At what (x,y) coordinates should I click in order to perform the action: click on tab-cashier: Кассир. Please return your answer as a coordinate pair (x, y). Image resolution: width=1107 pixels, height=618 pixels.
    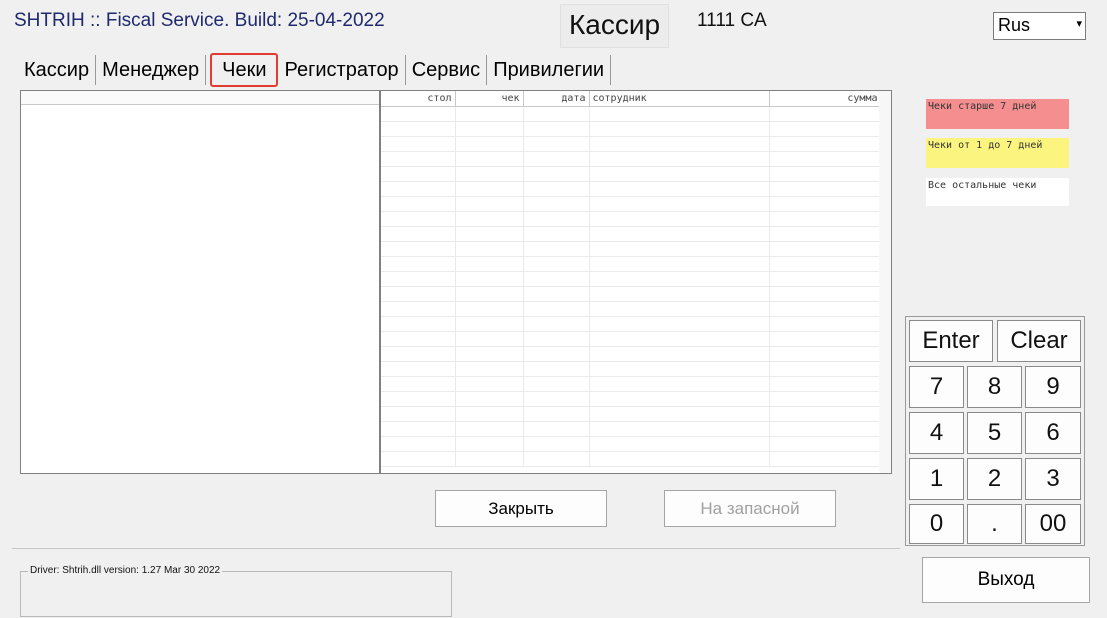
    Looking at the image, I should click on (57, 70).